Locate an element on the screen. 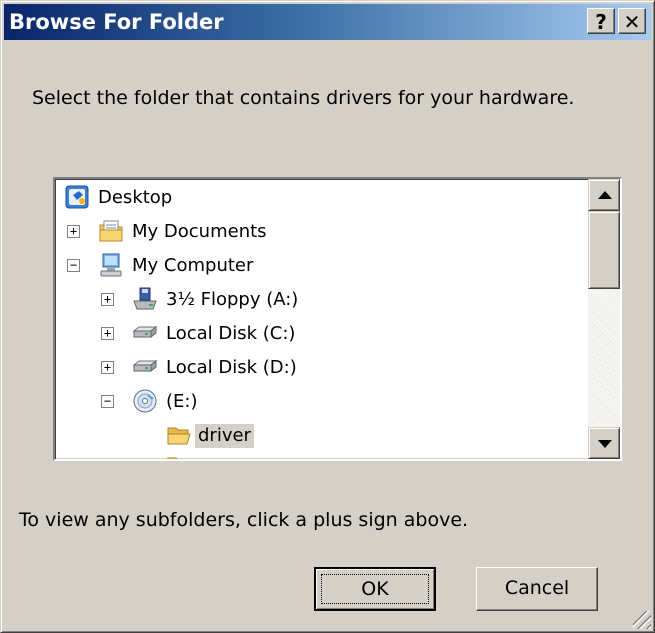  tree-item-label: Local Disk (D:) is located at coordinates (231, 367).